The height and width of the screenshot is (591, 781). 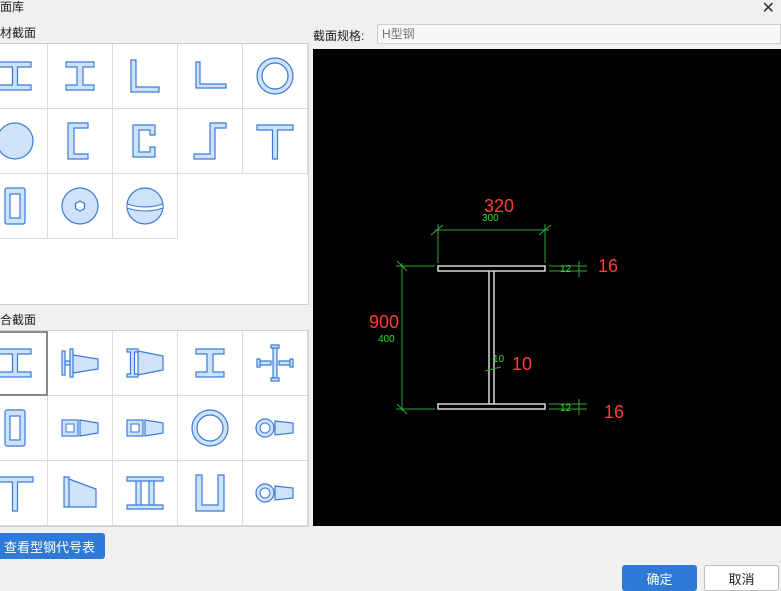 What do you see at coordinates (522, 364) in the screenshot?
I see `web-label: 10` at bounding box center [522, 364].